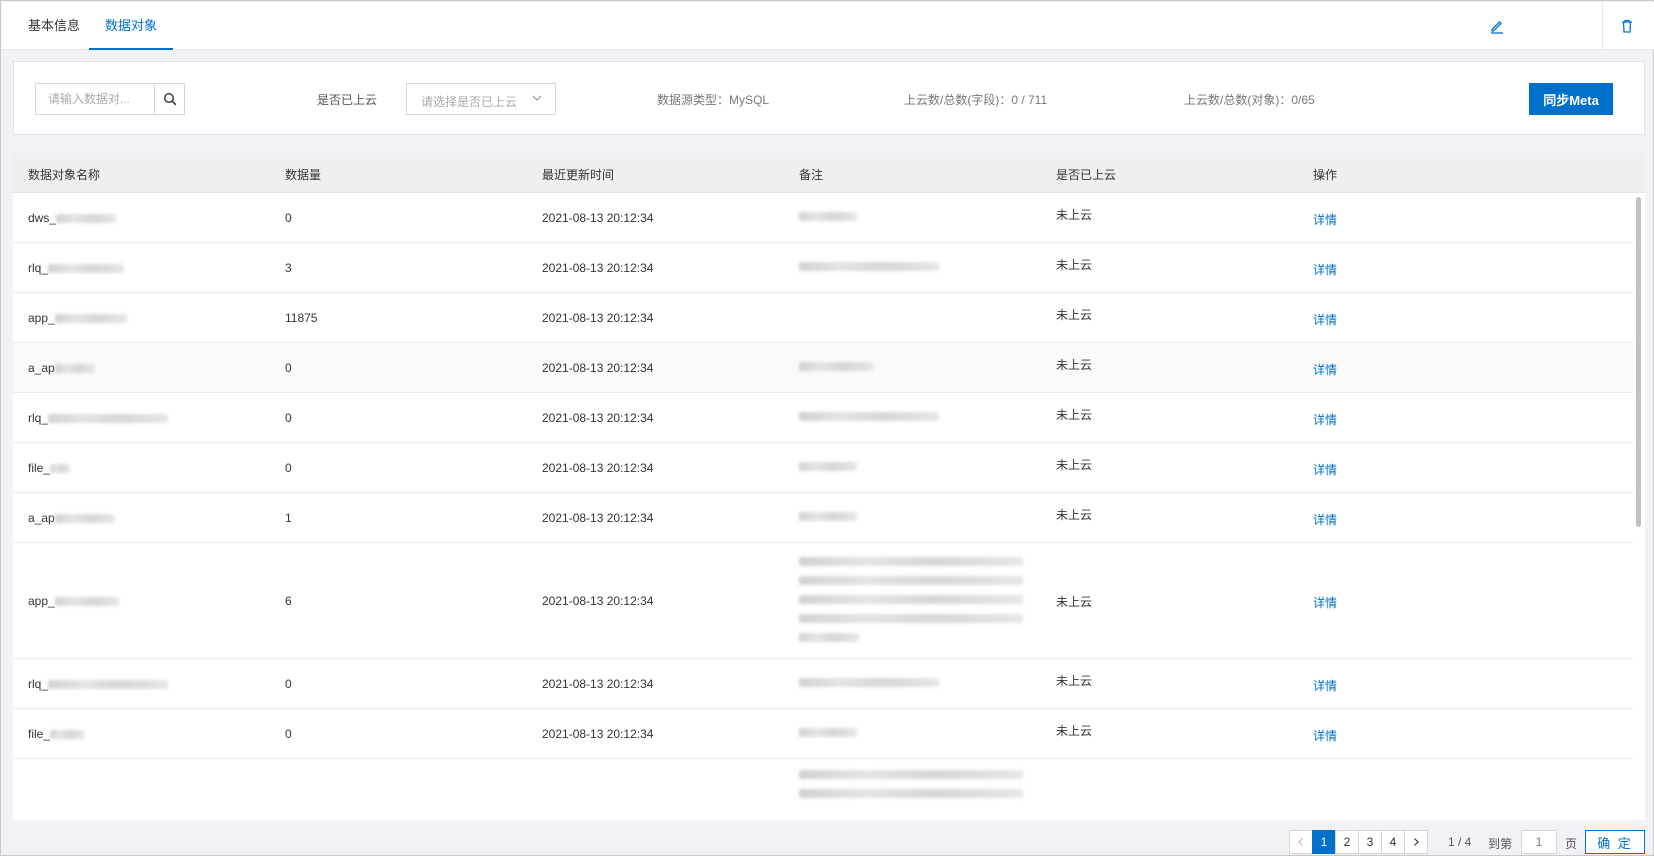 Image resolution: width=1654 pixels, height=856 pixels. Describe the element at coordinates (1324, 842) in the screenshot. I see `page-button-1: 1` at that location.